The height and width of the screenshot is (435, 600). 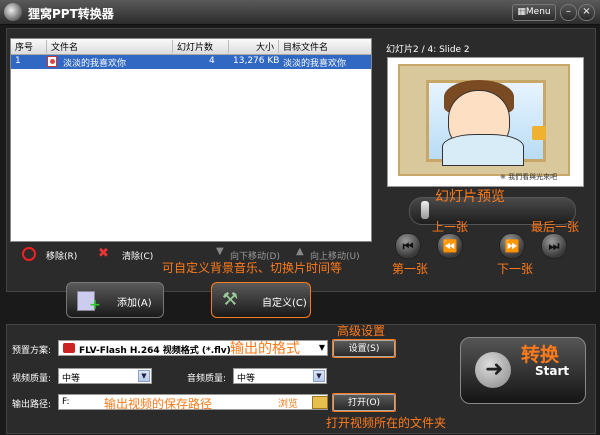 I want to click on annotation-advanced: 高级设置, so click(x=361, y=331).